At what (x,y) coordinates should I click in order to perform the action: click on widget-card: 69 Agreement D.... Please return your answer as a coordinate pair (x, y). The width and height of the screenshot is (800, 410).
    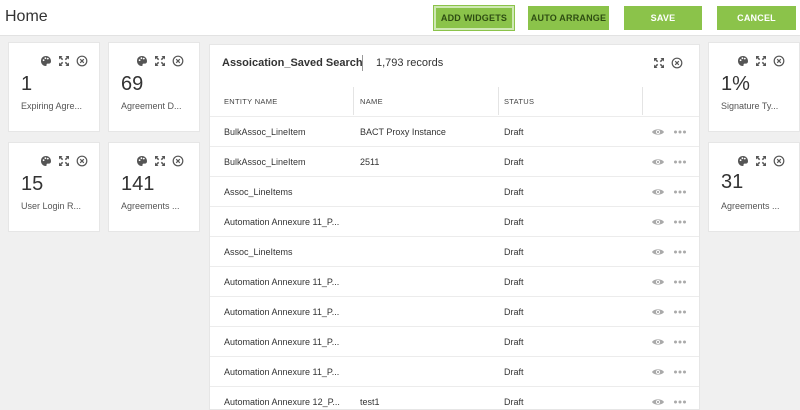
    Looking at the image, I should click on (154, 87).